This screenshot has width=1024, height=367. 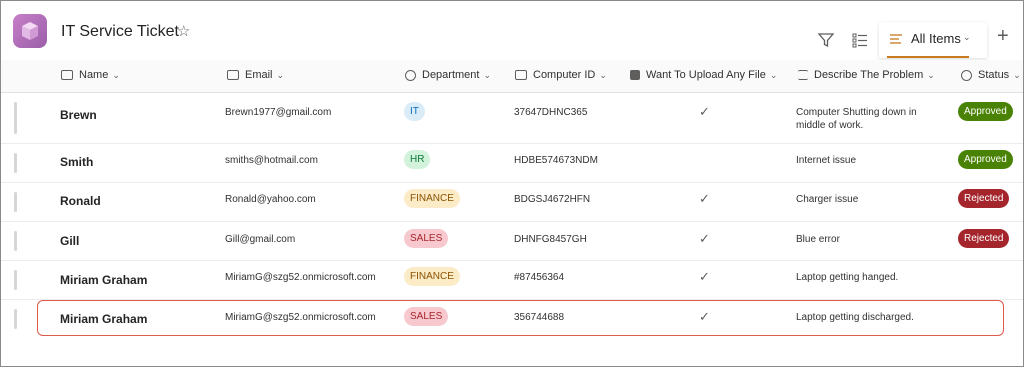 I want to click on column-label: Name, so click(x=94, y=75).